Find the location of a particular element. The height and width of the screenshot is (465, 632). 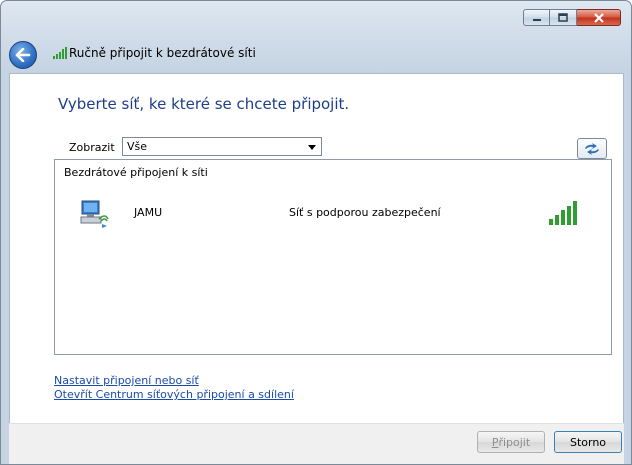

connect-button-accesskey: P is located at coordinates (495, 442).